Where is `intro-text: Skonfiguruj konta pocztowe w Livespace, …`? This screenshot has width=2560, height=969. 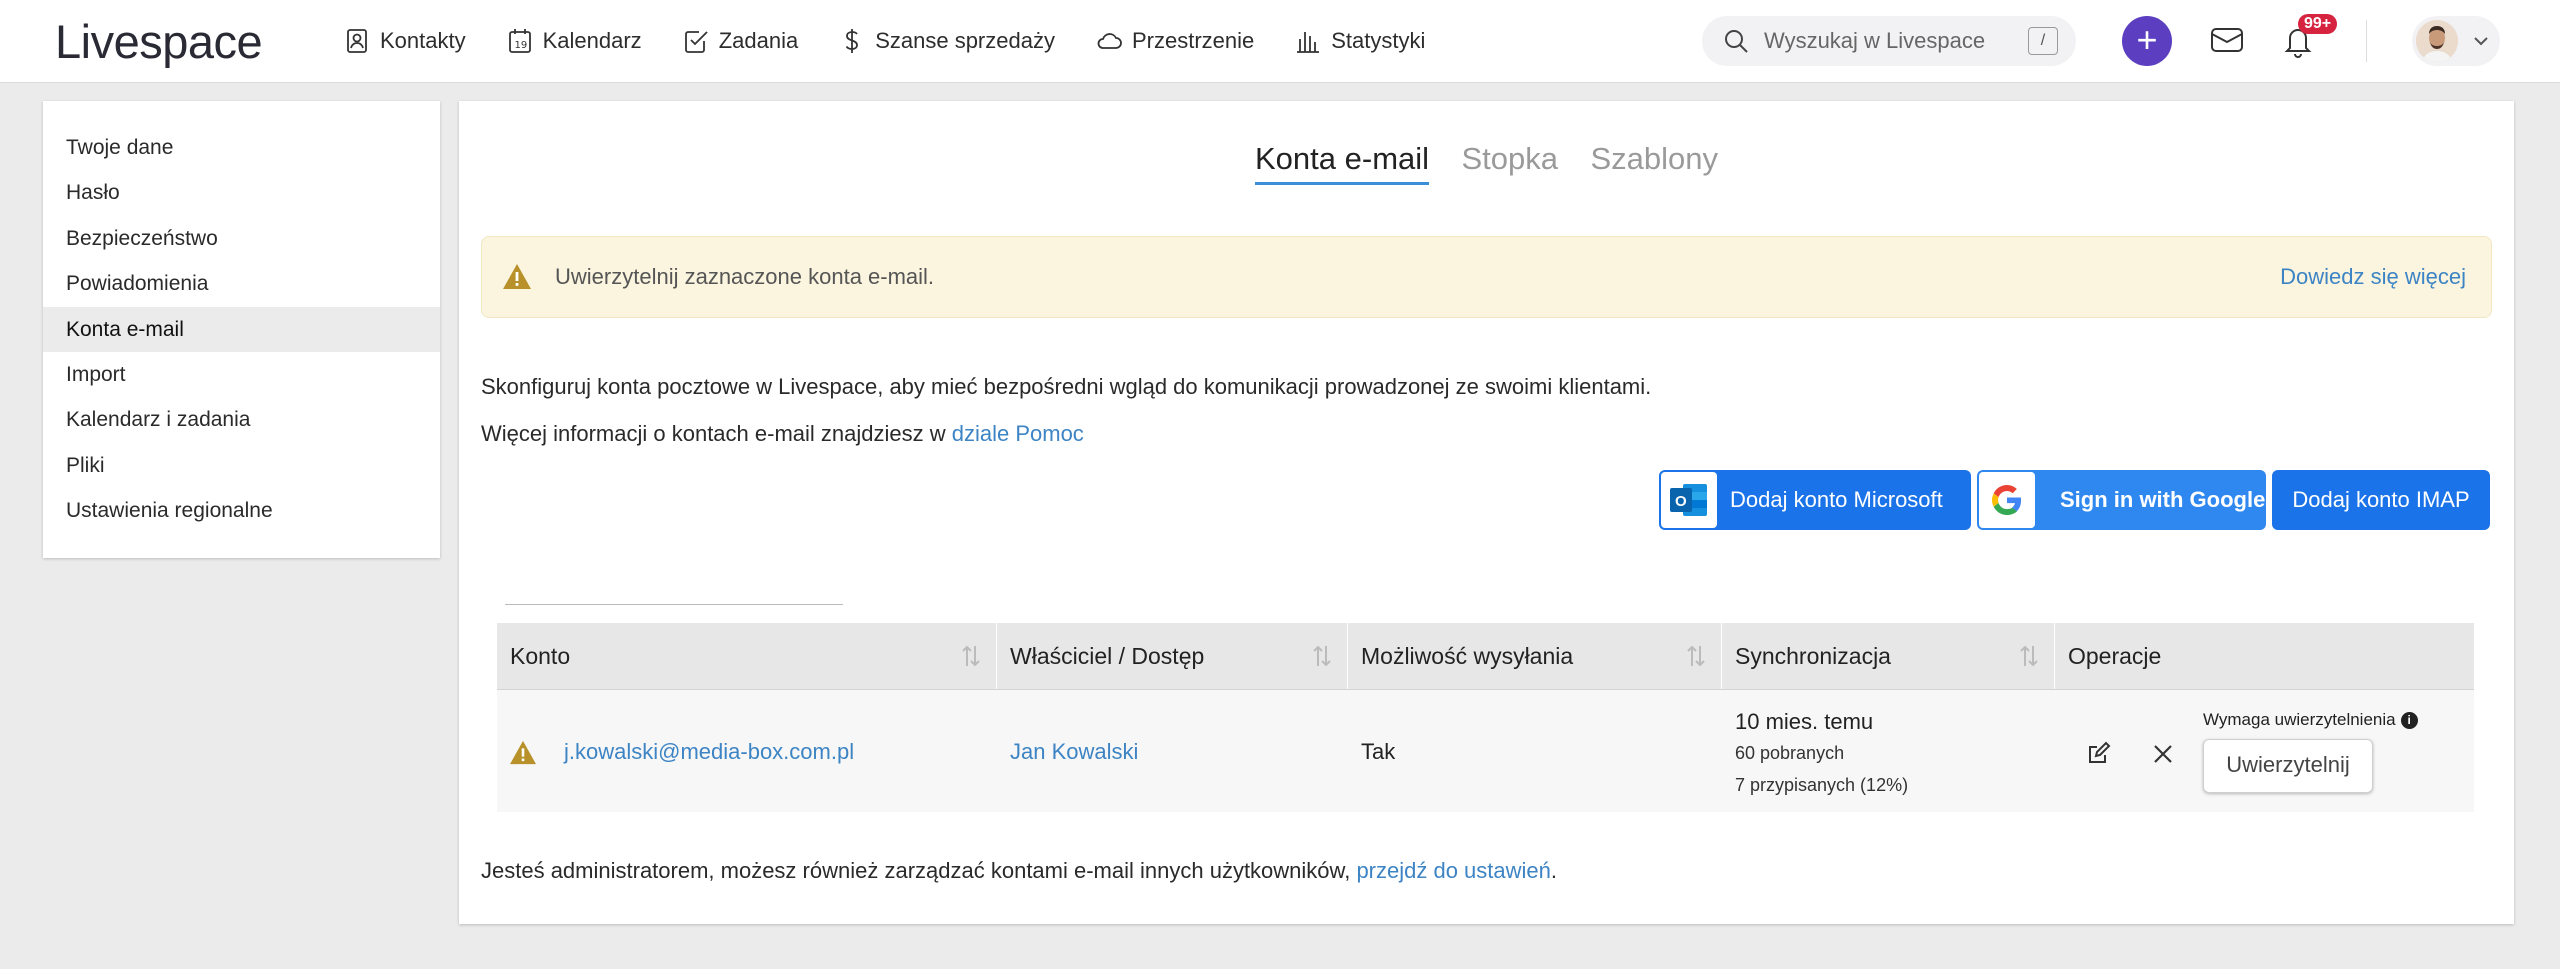 intro-text: Skonfiguruj konta pocztowe w Livespace, … is located at coordinates (1066, 386).